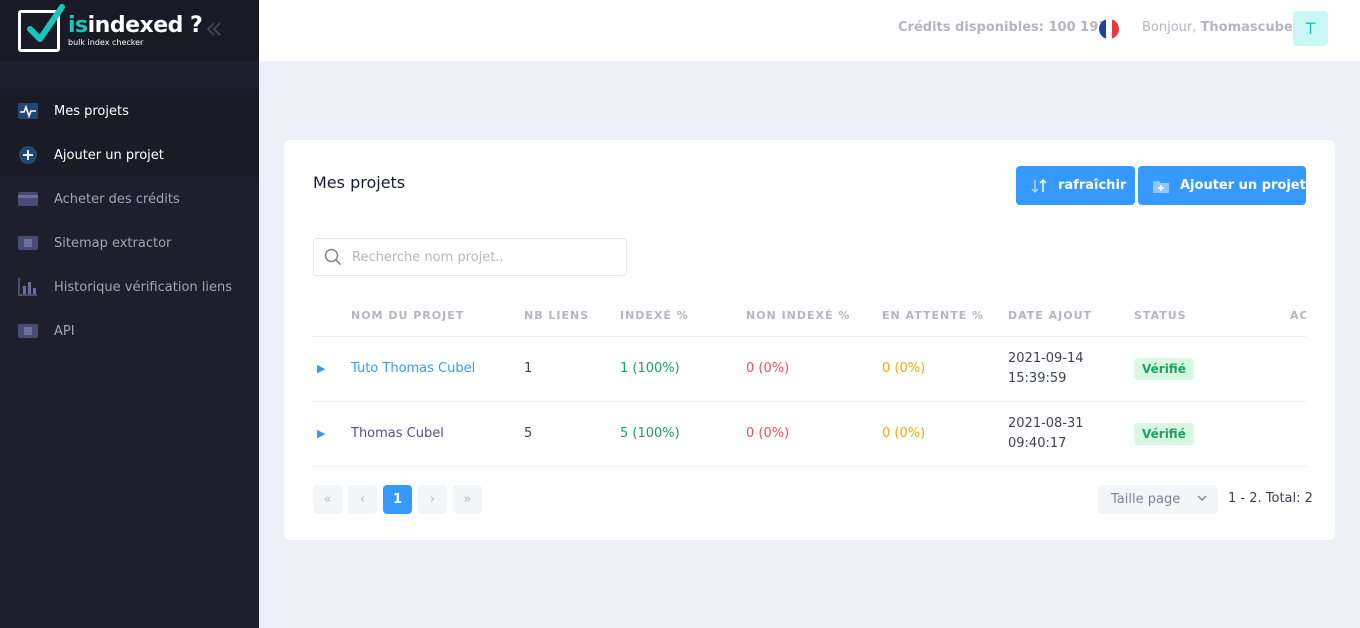 The height and width of the screenshot is (628, 1360). What do you see at coordinates (109, 155) in the screenshot?
I see `sidebar-item-label: Ajouter un projet` at bounding box center [109, 155].